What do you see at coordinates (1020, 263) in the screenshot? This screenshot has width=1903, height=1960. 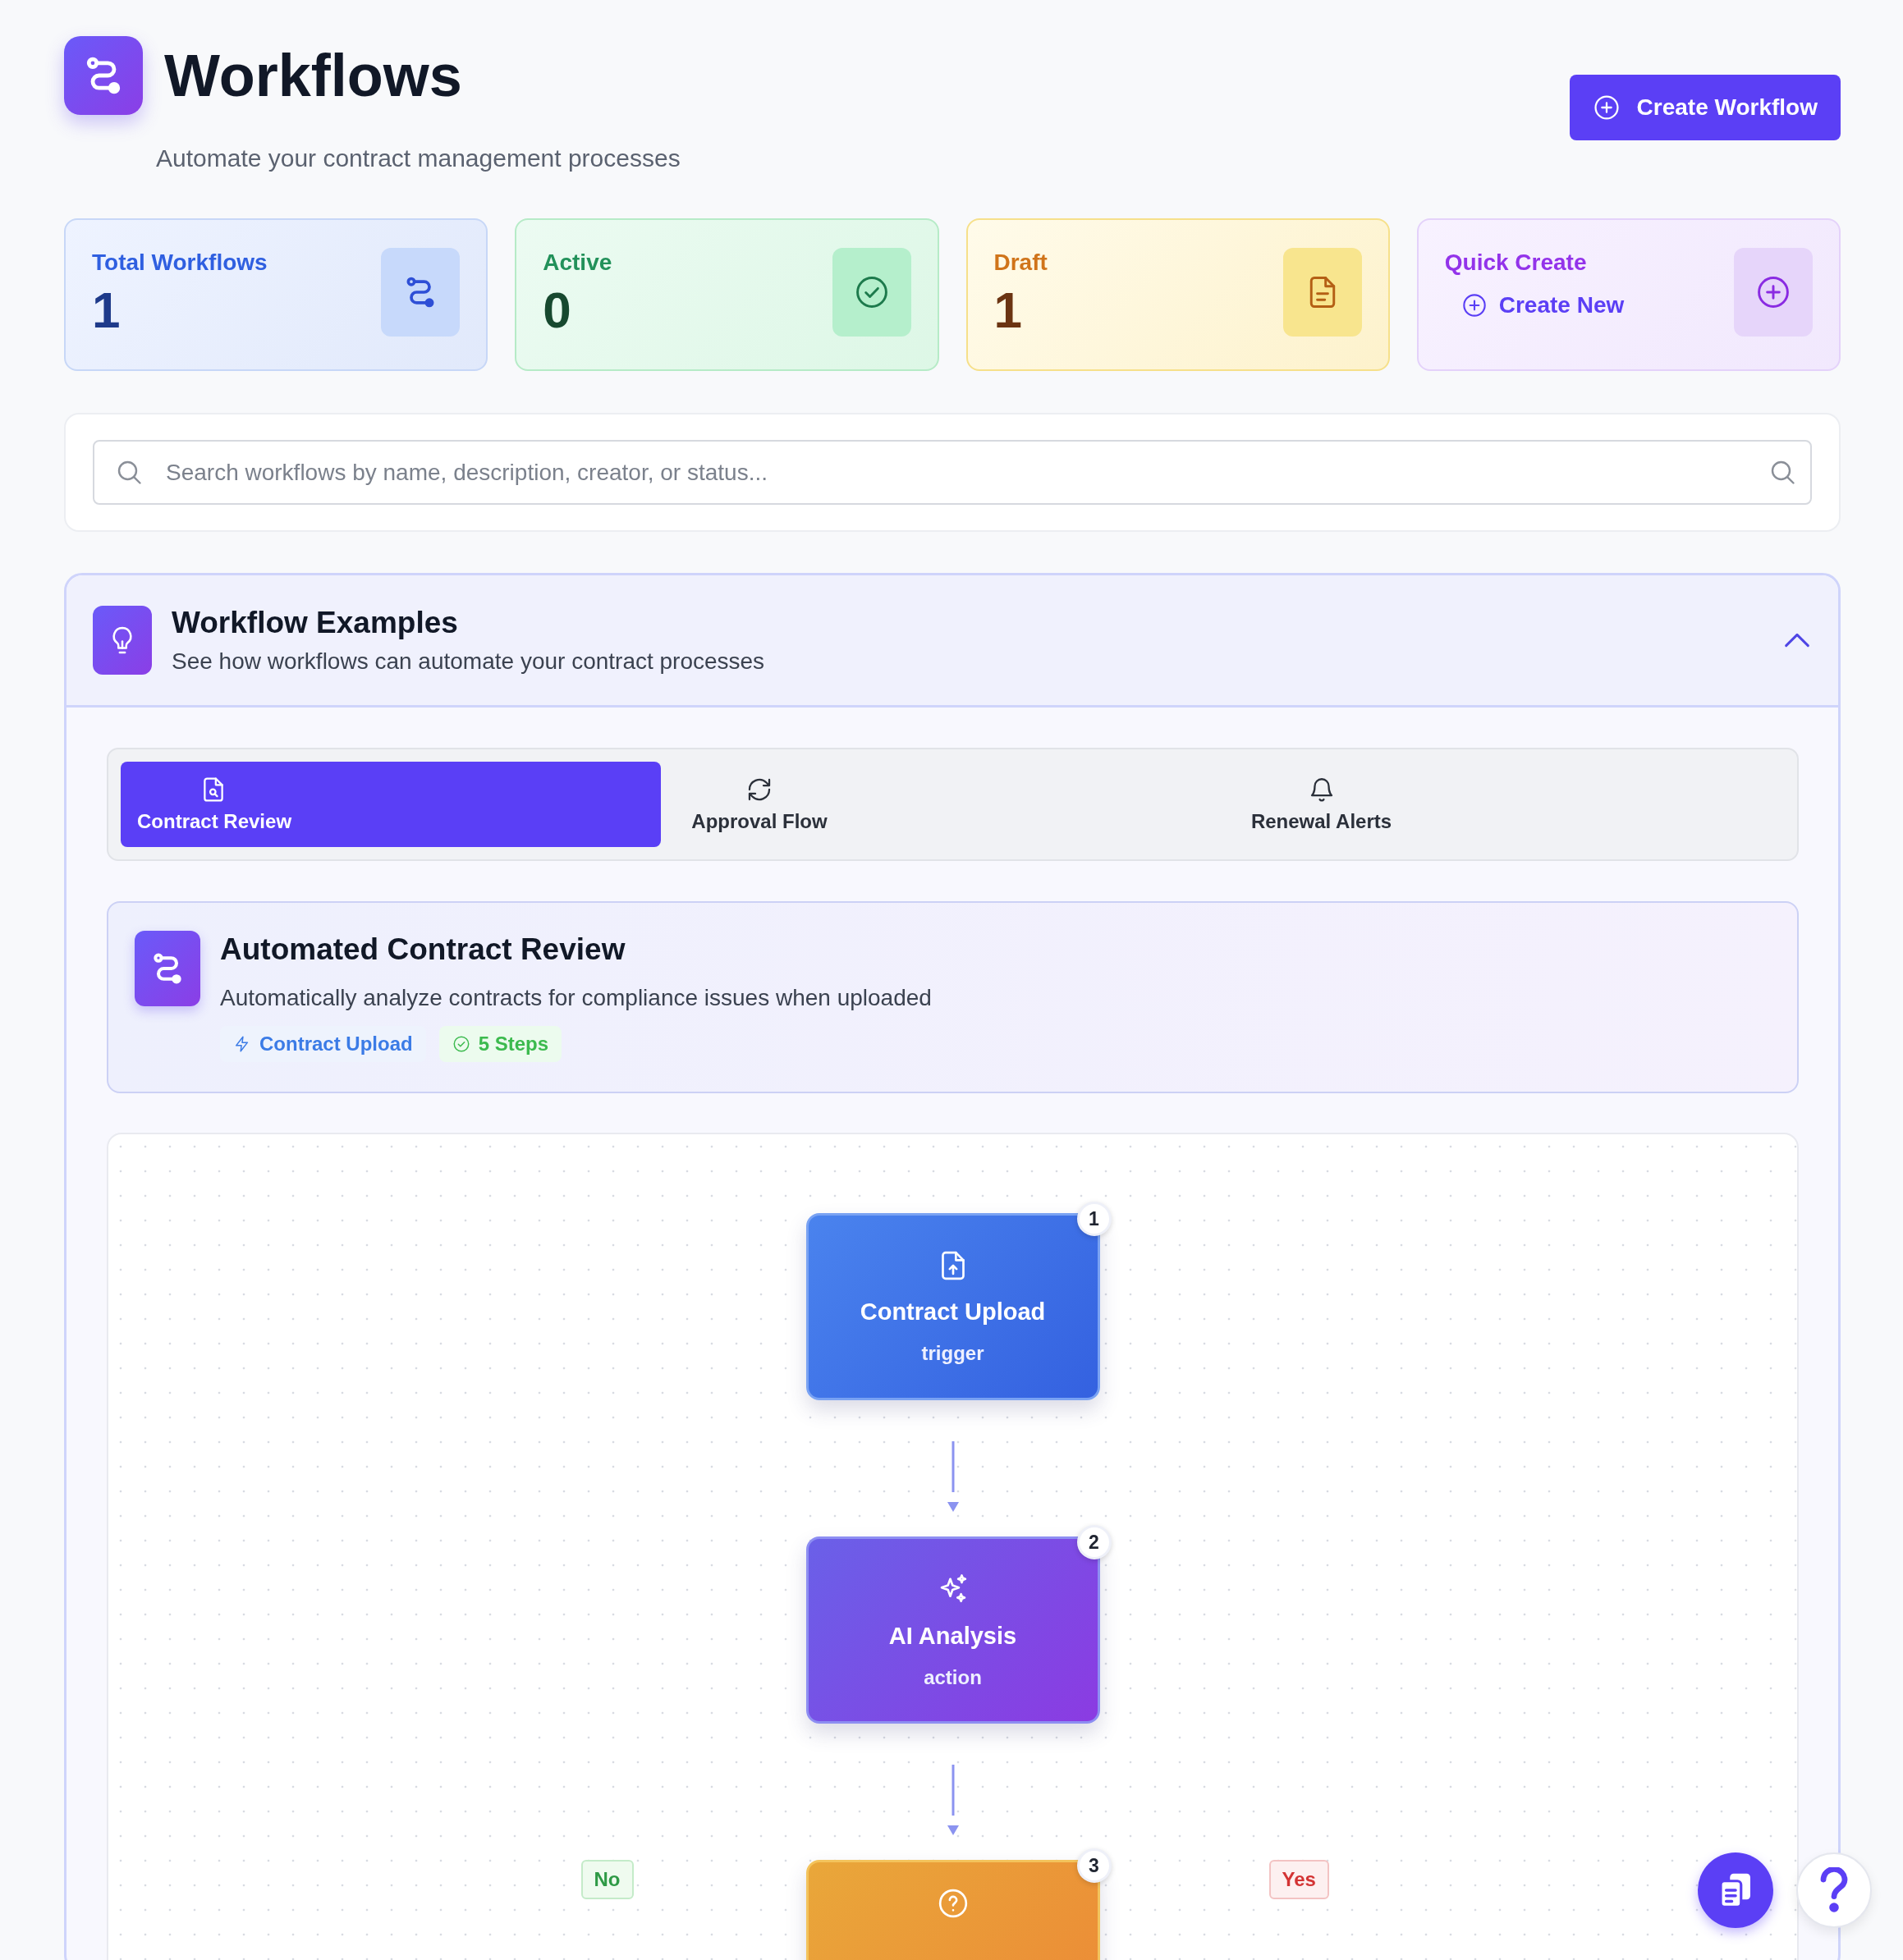 I see `stat-label: Draft` at bounding box center [1020, 263].